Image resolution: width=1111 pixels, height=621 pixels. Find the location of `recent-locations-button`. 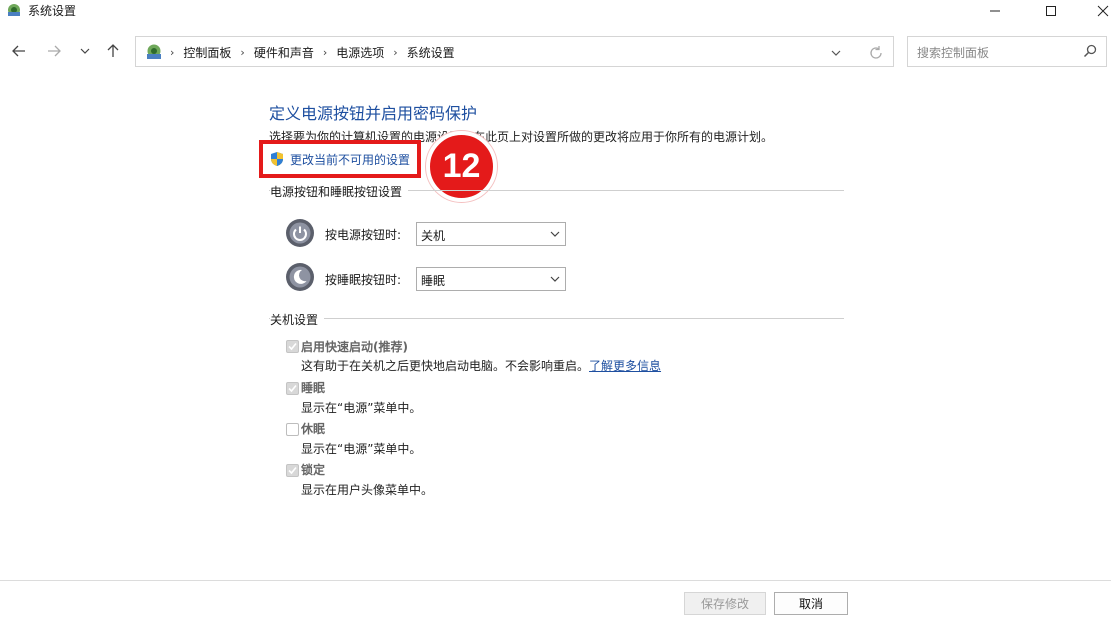

recent-locations-button is located at coordinates (85, 51).